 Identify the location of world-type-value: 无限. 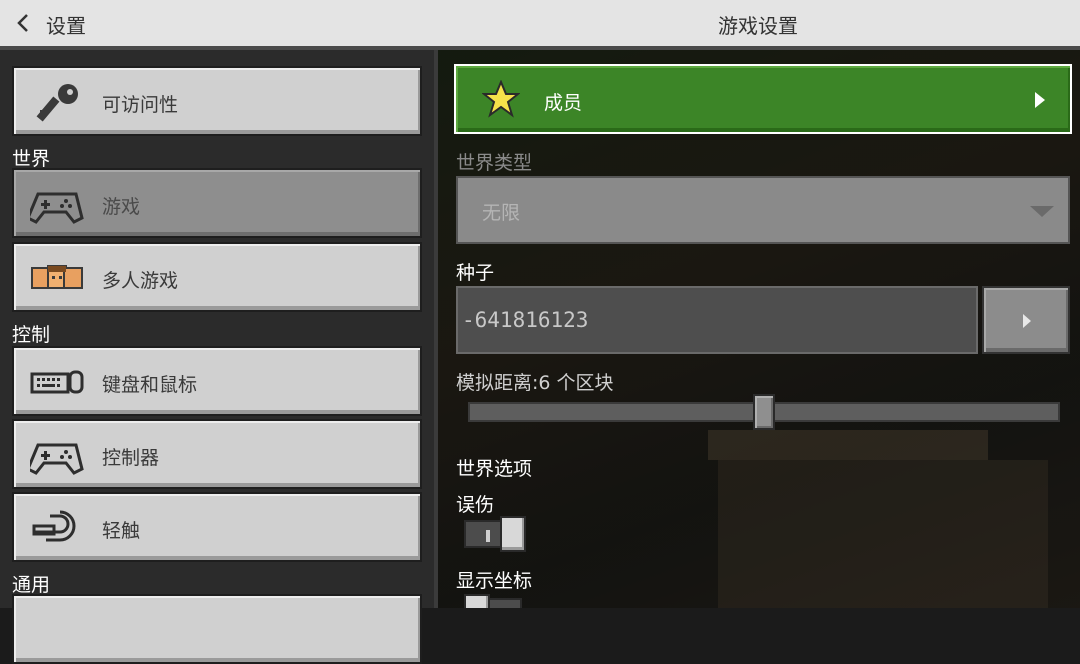
(501, 213).